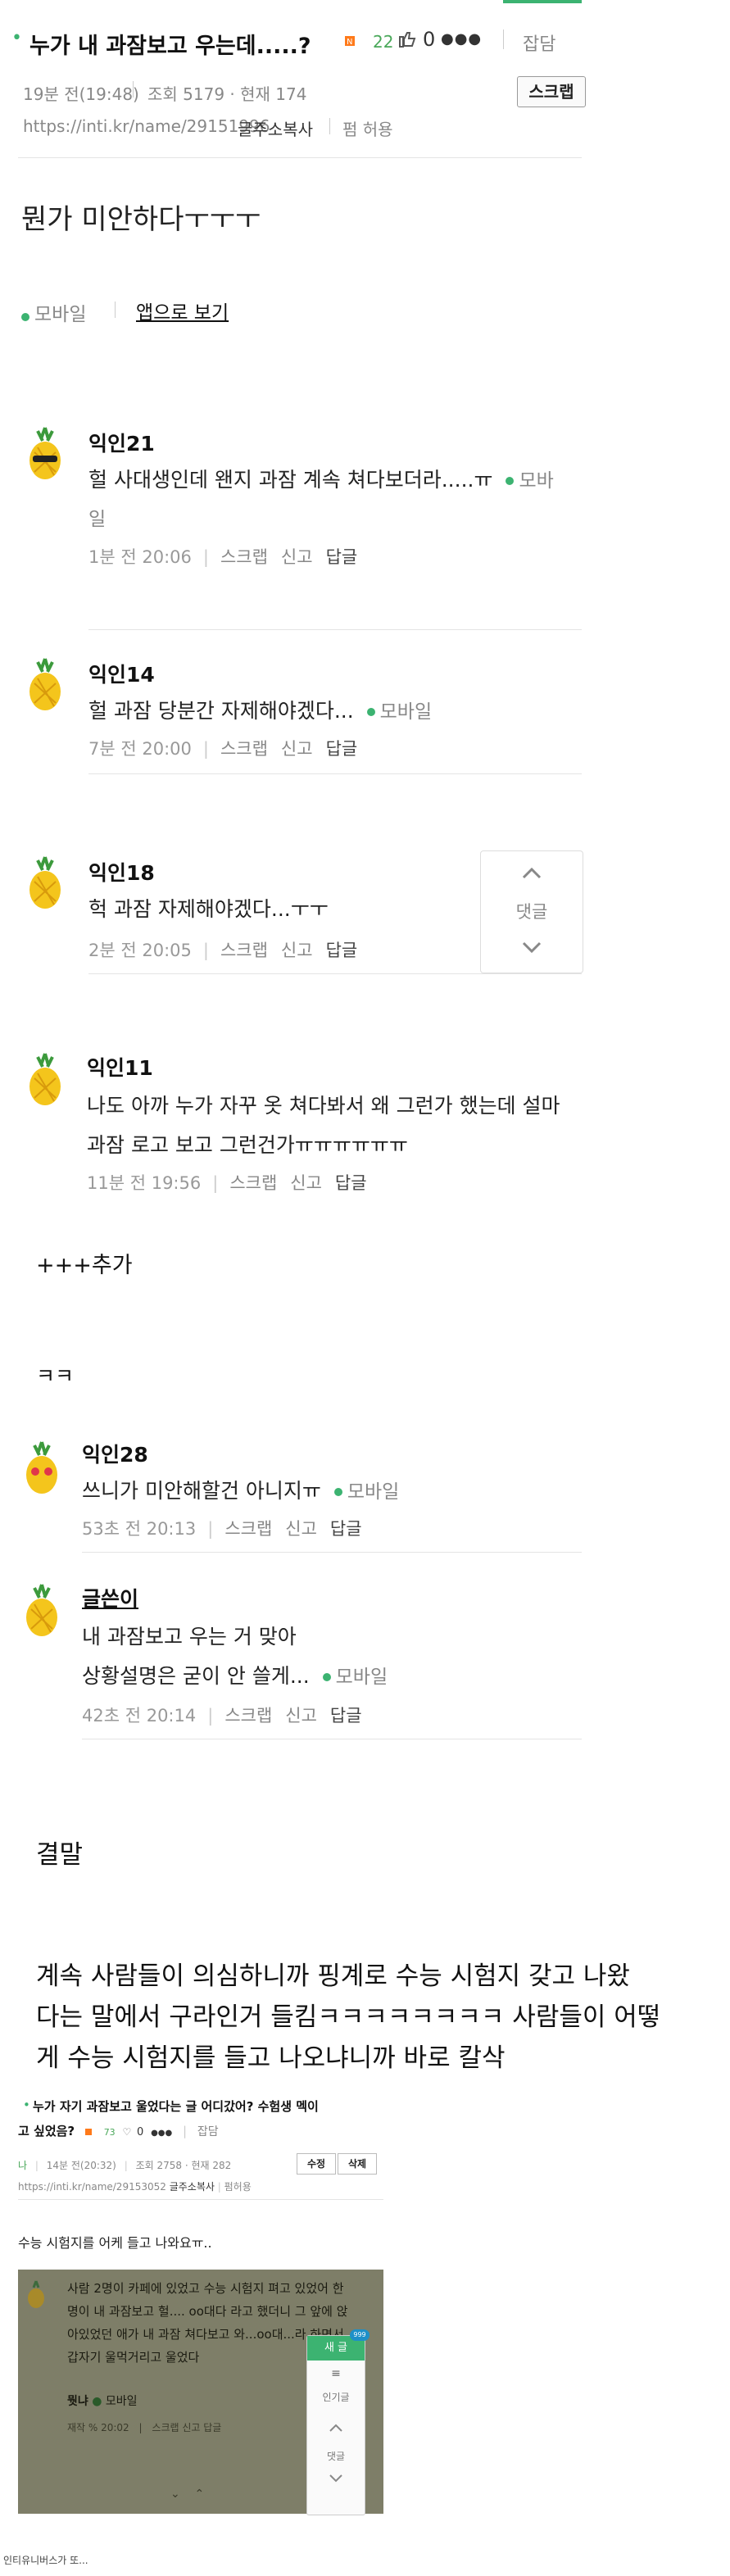 The width and height of the screenshot is (730, 2576). What do you see at coordinates (125, 2165) in the screenshot?
I see `nested-meta: 나 | 14분 전(20:32) | 조회 2758 · 현재 282` at bounding box center [125, 2165].